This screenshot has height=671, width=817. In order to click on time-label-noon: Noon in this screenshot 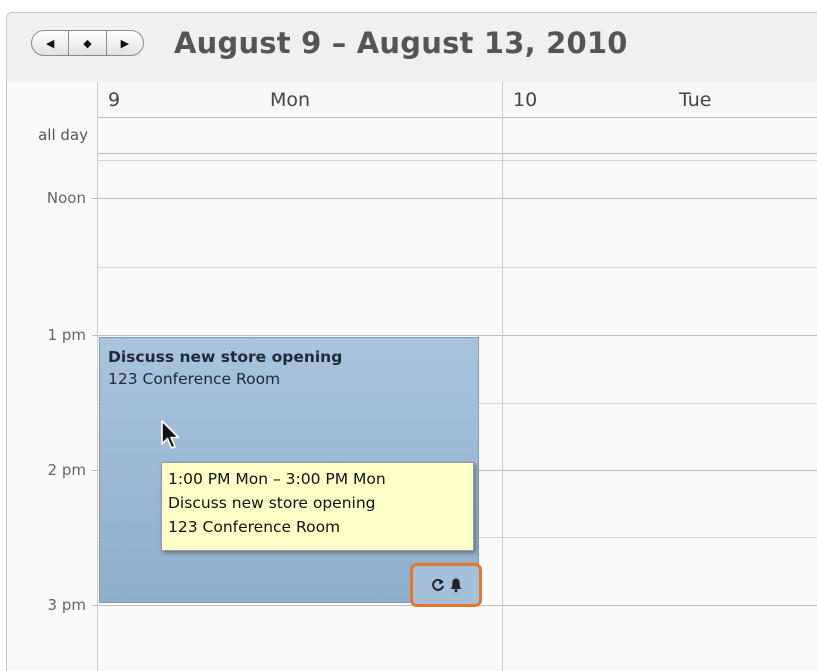, I will do `click(66, 198)`.